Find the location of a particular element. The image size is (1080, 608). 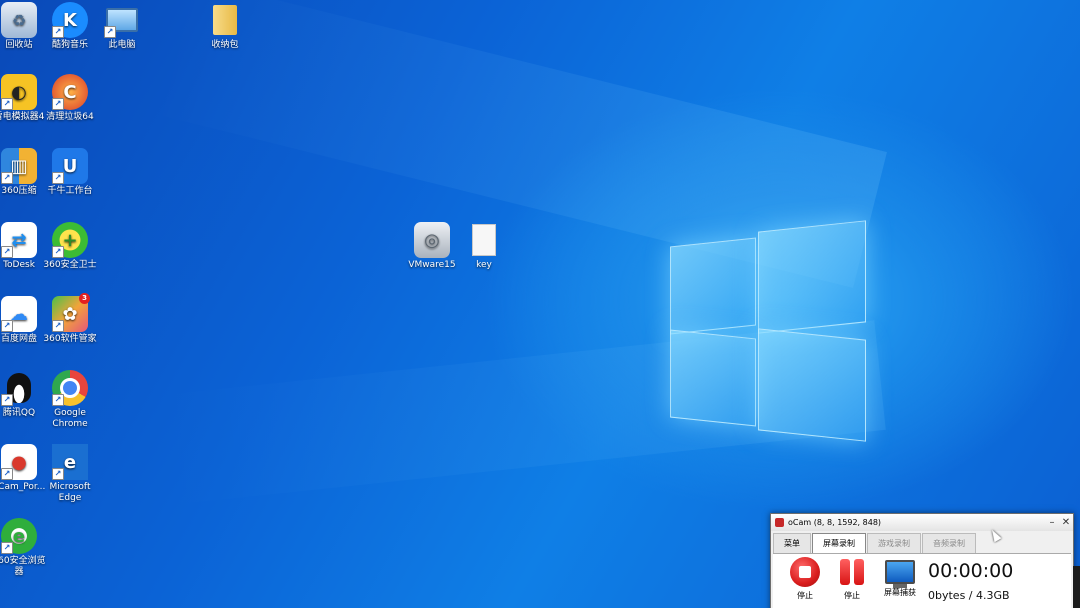

window-controls: – ✕ is located at coordinates (1059, 522).